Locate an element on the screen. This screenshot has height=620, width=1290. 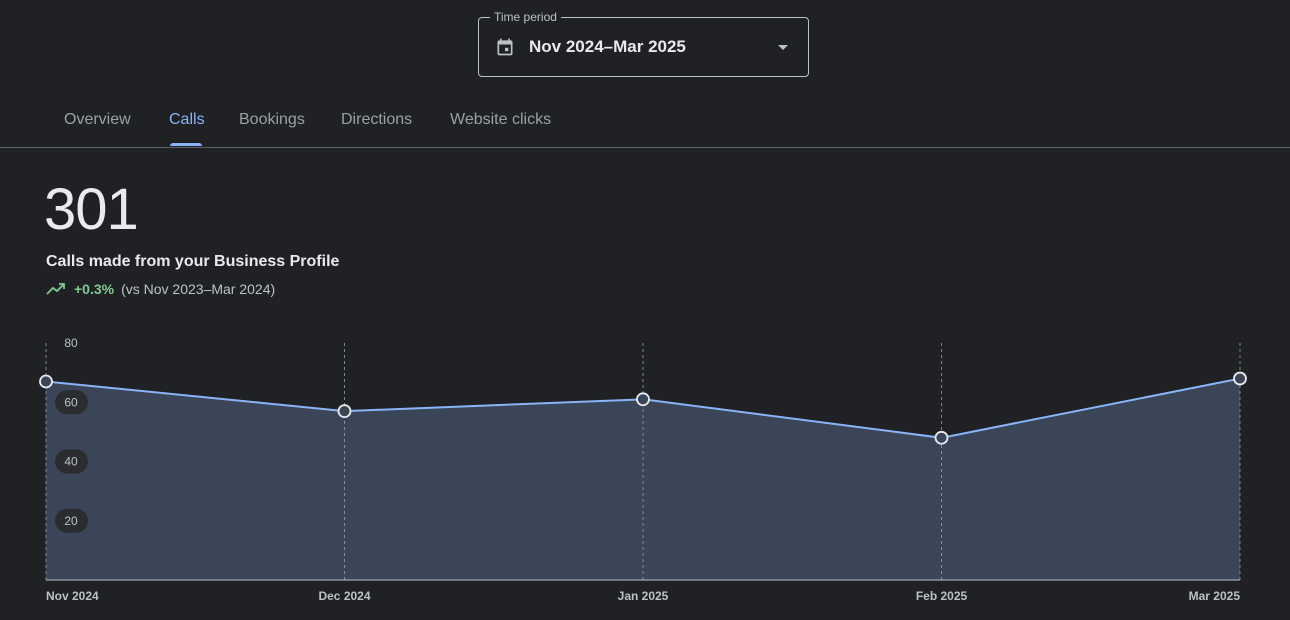
y-tick-label: 40 is located at coordinates (71, 462).